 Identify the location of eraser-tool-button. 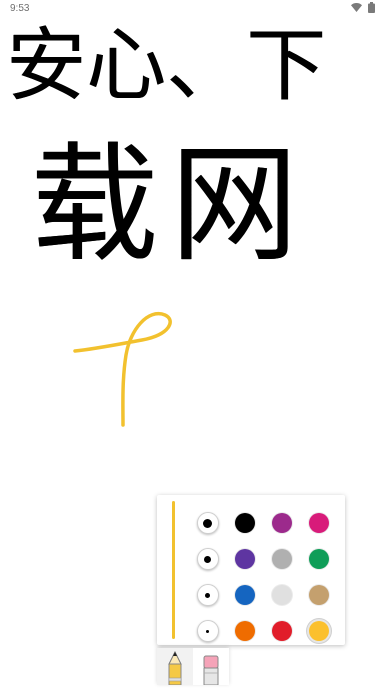
(211, 667).